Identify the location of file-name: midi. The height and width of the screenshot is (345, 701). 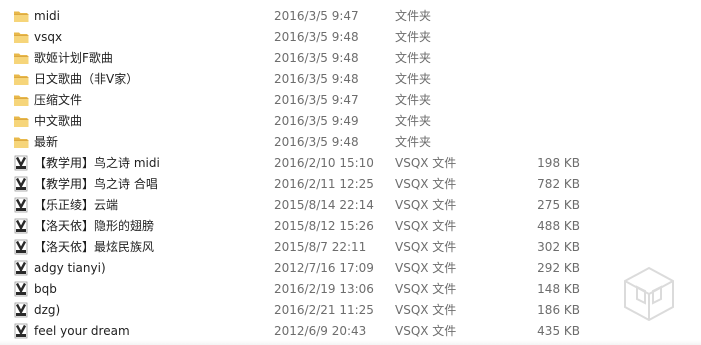
(47, 16).